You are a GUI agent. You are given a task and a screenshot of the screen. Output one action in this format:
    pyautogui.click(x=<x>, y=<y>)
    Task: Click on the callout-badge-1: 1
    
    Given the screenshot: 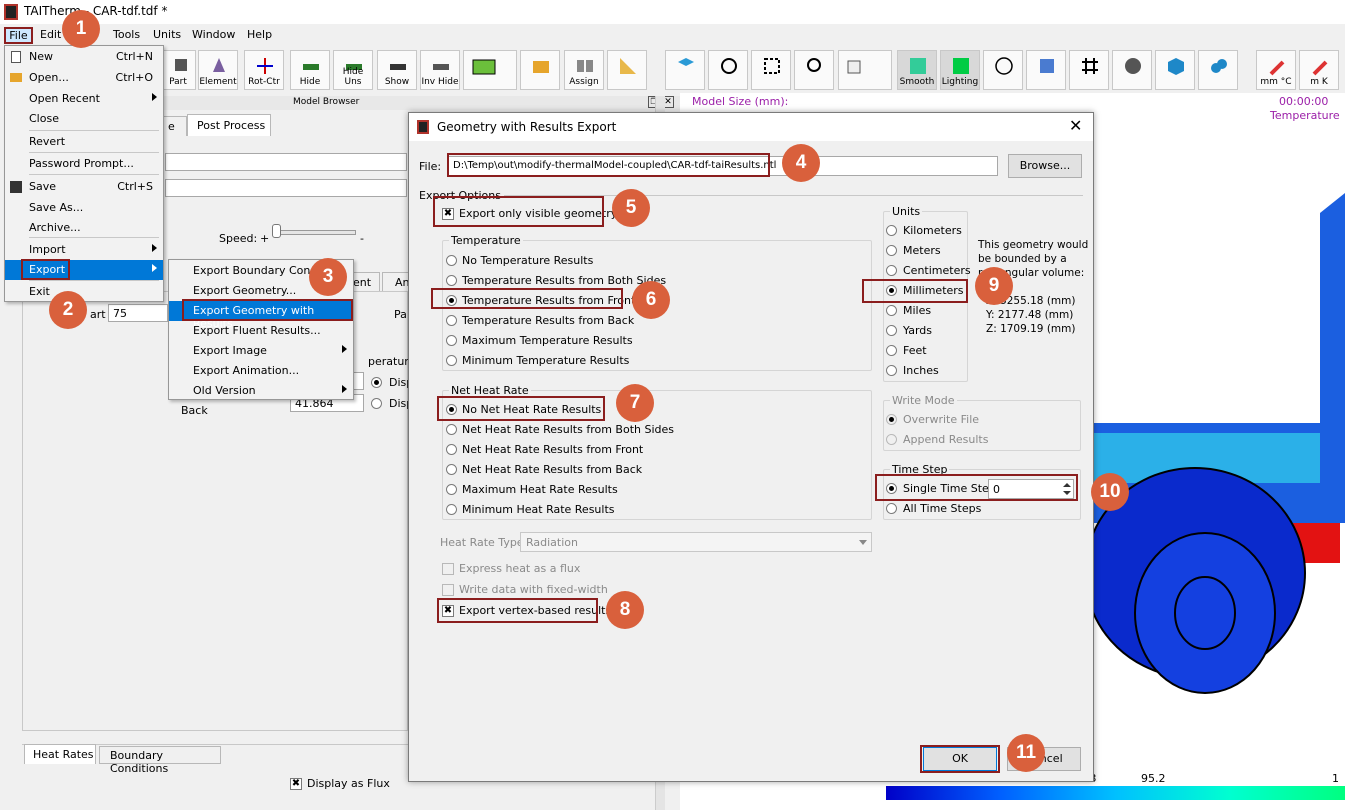 What is the action you would take?
    pyautogui.click(x=81, y=29)
    